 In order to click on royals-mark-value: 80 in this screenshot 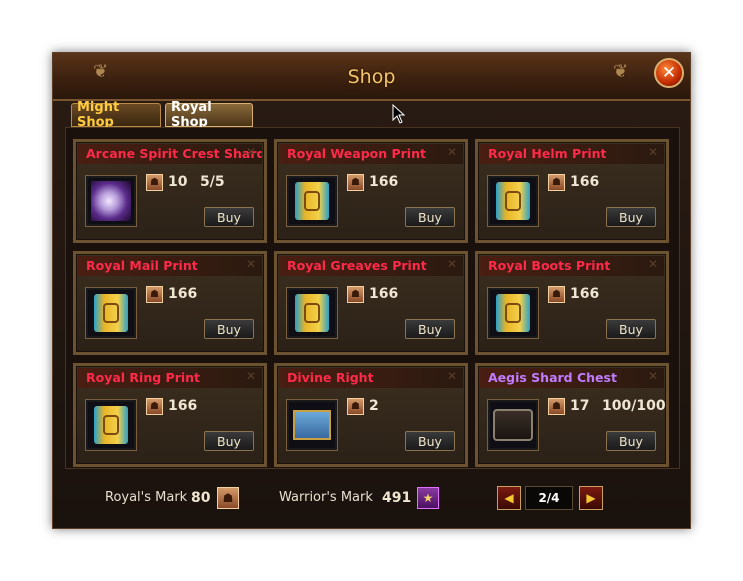, I will do `click(201, 498)`.